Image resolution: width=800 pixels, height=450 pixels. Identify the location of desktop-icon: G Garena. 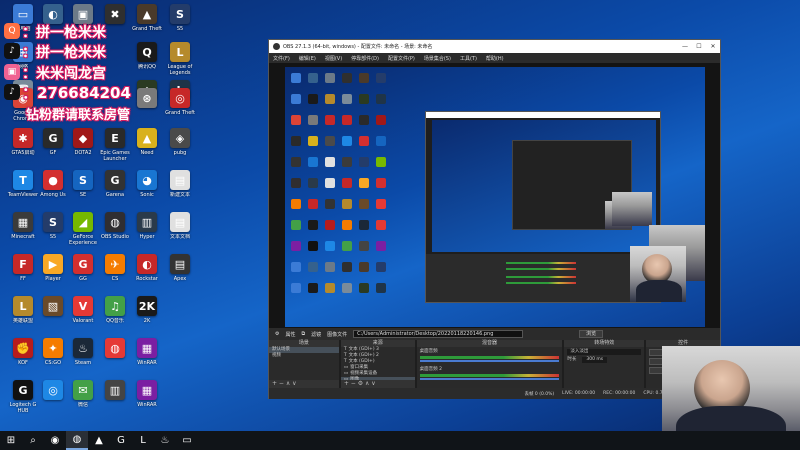
(115, 187).